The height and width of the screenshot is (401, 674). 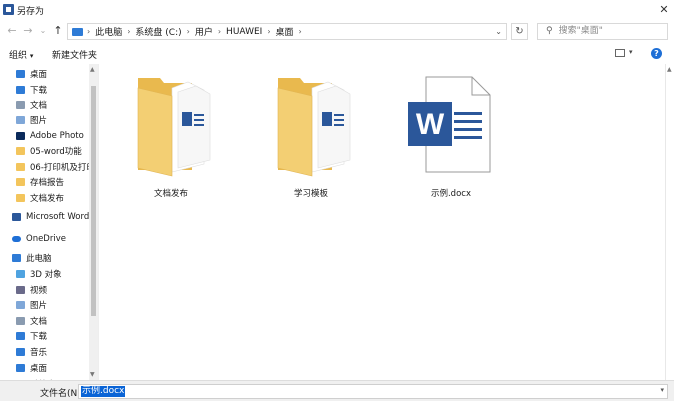 What do you see at coordinates (49, 104) in the screenshot?
I see `sidebar-item: 文档✦` at bounding box center [49, 104].